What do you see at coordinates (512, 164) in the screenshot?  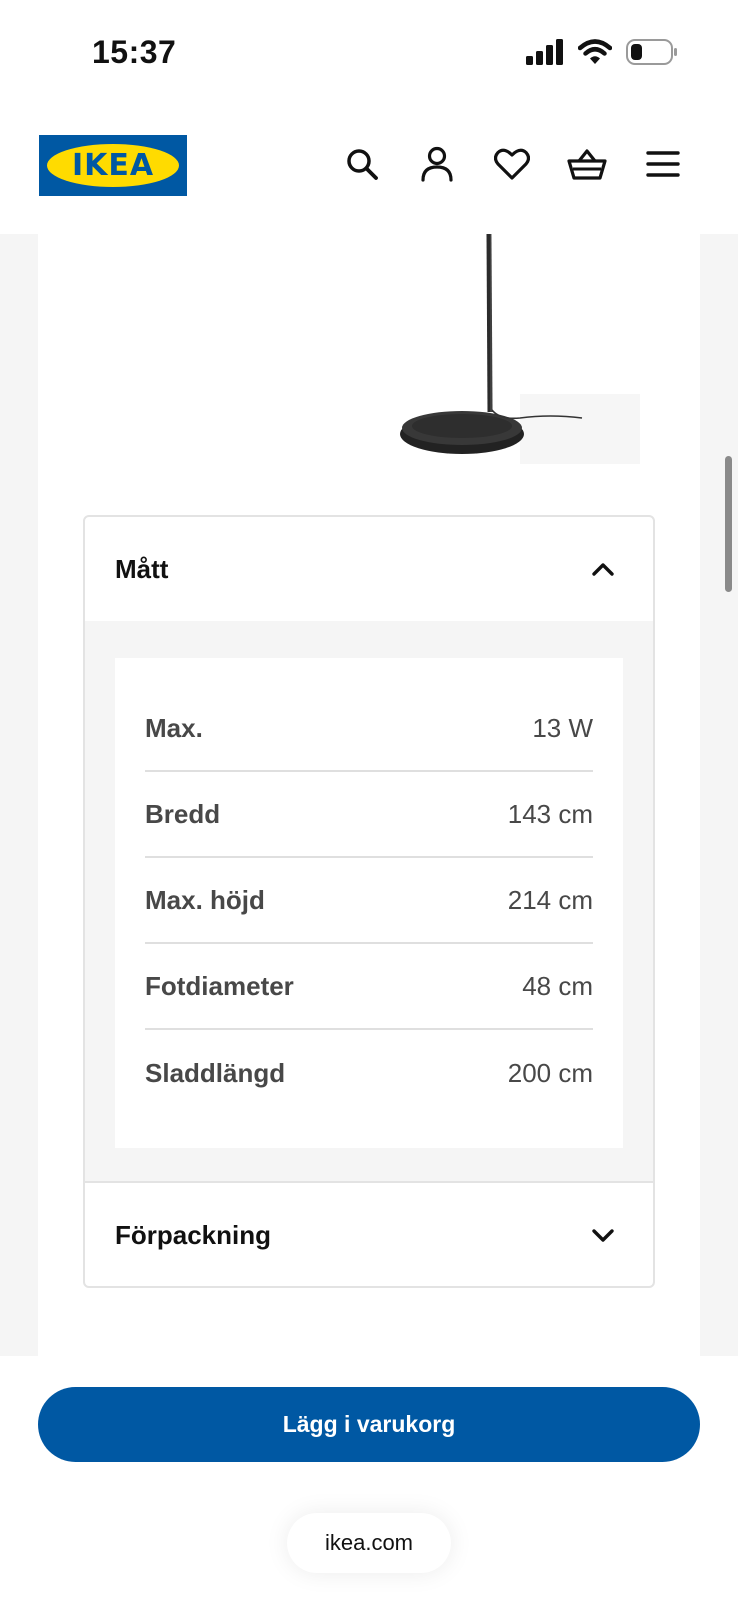 I see `heart-icon` at bounding box center [512, 164].